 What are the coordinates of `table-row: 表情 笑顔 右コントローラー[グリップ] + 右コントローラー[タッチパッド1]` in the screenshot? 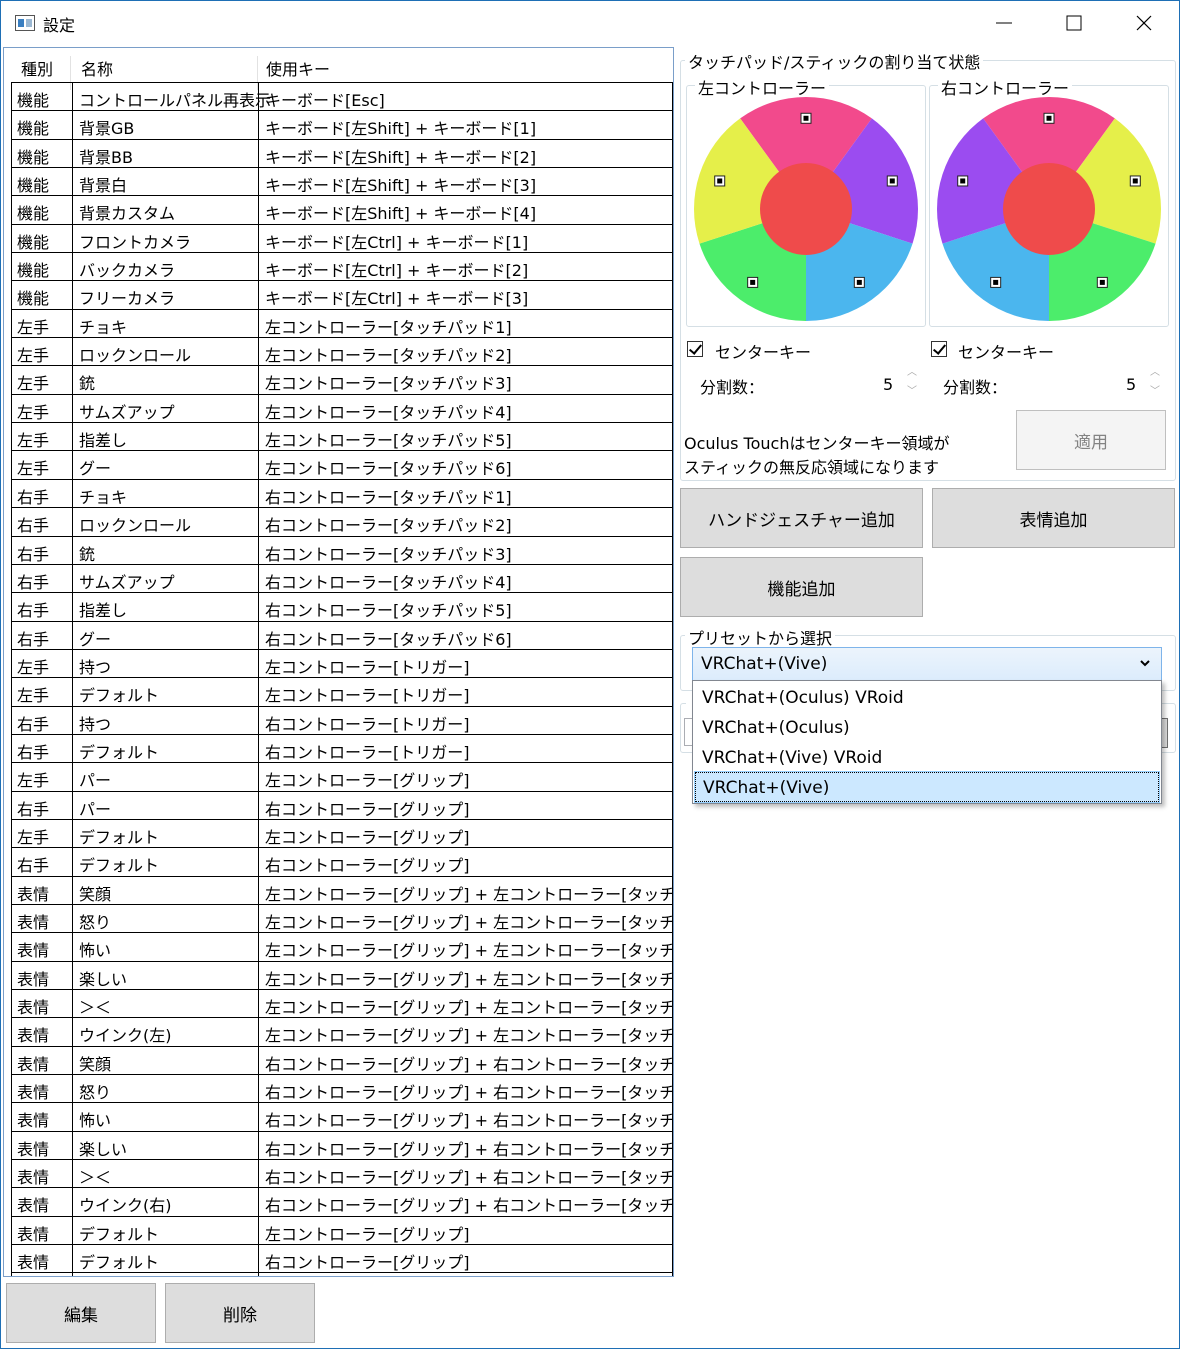 It's located at (342, 1061).